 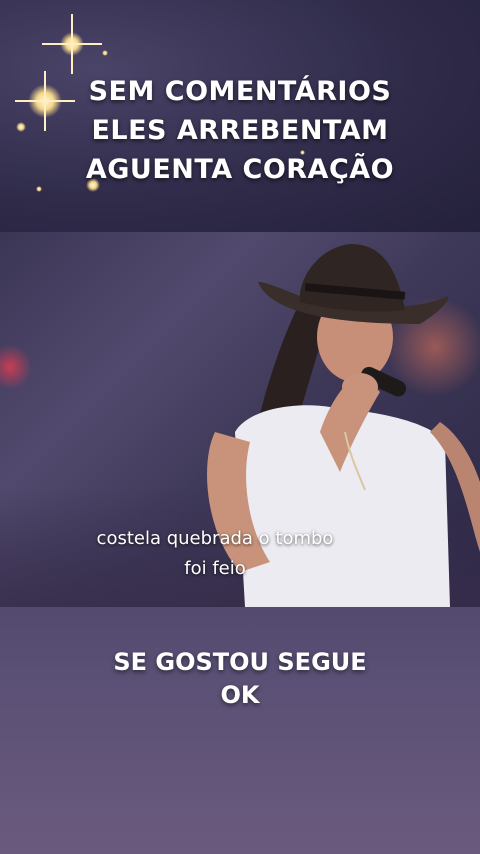 I want to click on follow-line-1: SE GOSTOU SEGUE, so click(x=240, y=662).